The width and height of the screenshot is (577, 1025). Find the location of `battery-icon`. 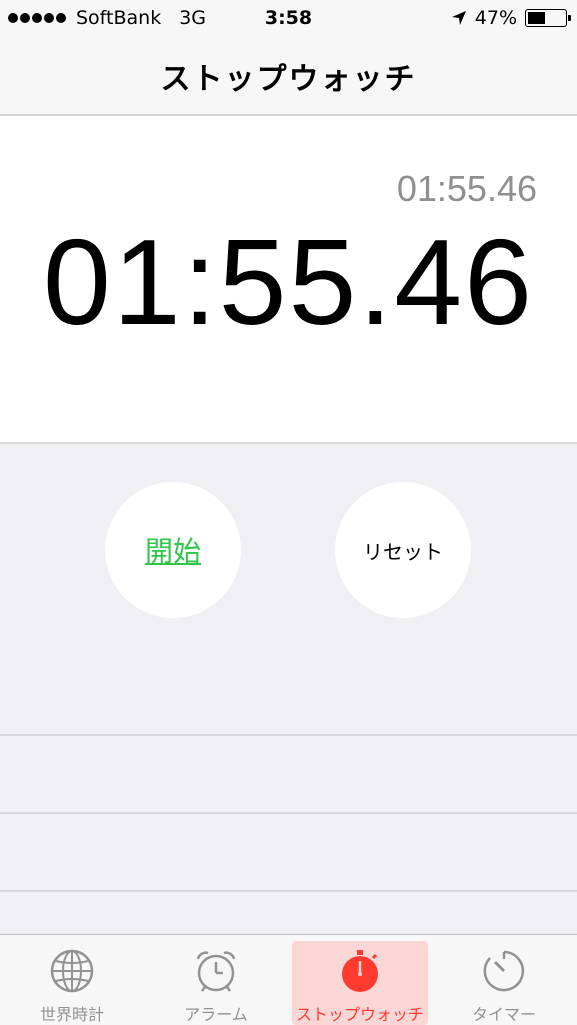

battery-icon is located at coordinates (548, 18).